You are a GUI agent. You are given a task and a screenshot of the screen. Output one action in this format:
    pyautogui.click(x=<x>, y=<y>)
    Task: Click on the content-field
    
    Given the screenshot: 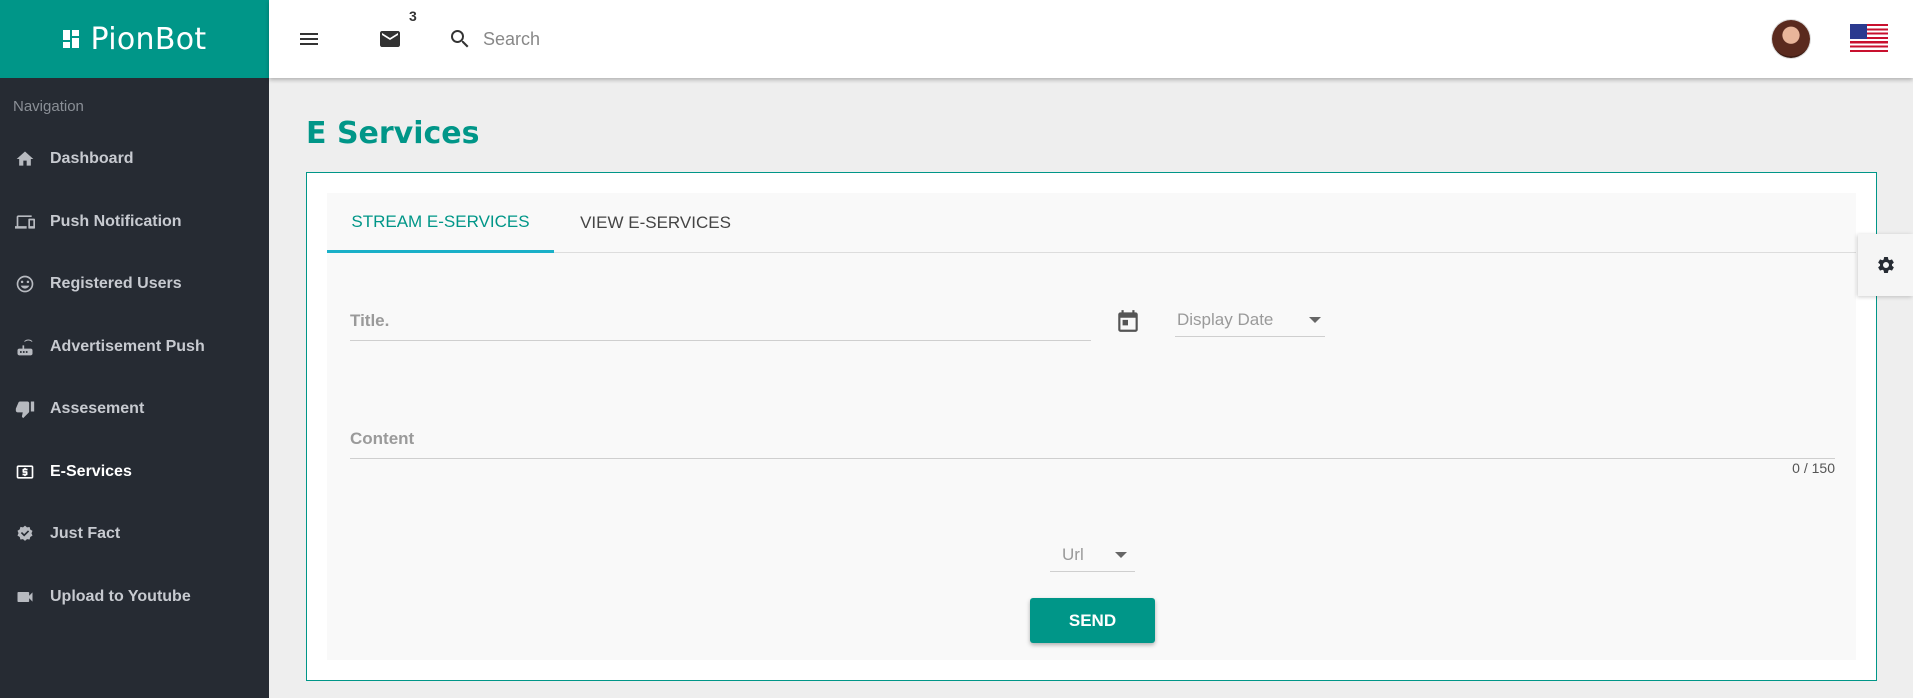 What is the action you would take?
    pyautogui.click(x=1092, y=441)
    